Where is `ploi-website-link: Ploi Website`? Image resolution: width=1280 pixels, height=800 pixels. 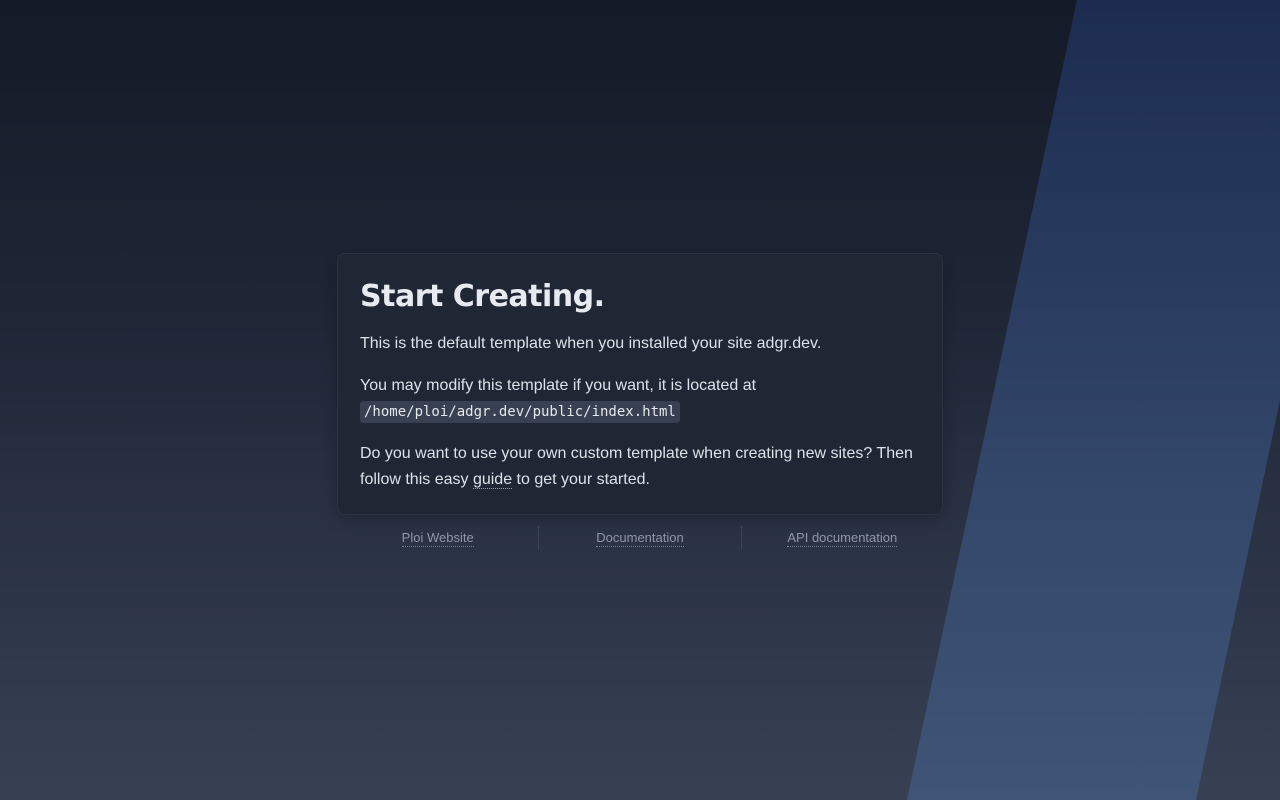
ploi-website-link: Ploi Website is located at coordinates (437, 538).